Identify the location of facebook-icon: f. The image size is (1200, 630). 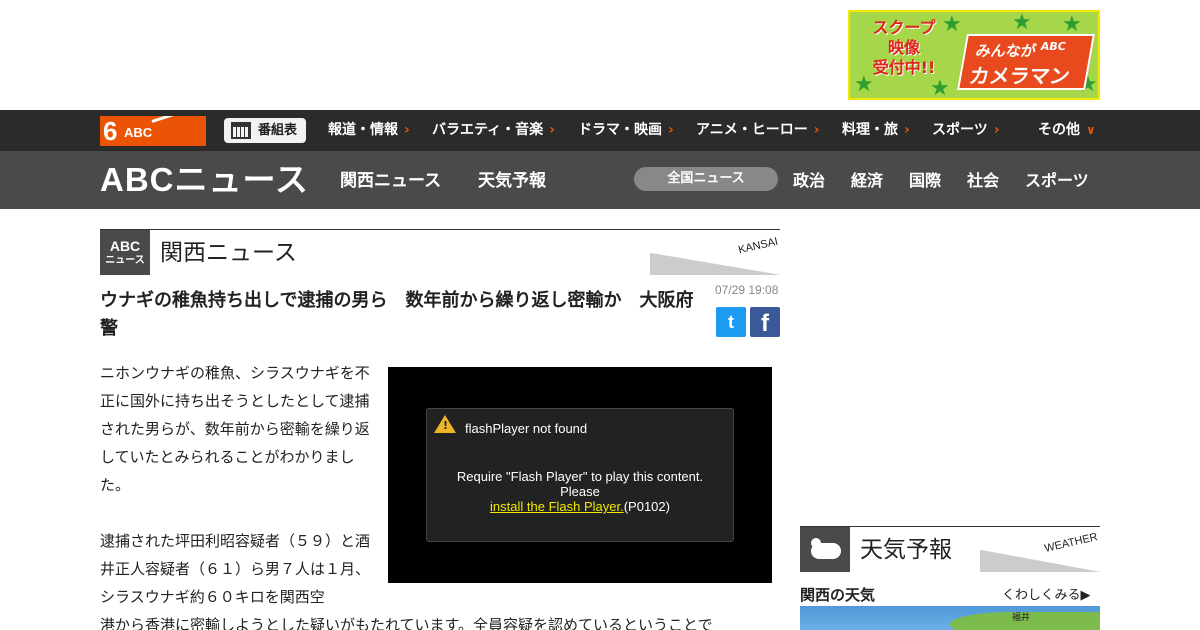
(765, 323).